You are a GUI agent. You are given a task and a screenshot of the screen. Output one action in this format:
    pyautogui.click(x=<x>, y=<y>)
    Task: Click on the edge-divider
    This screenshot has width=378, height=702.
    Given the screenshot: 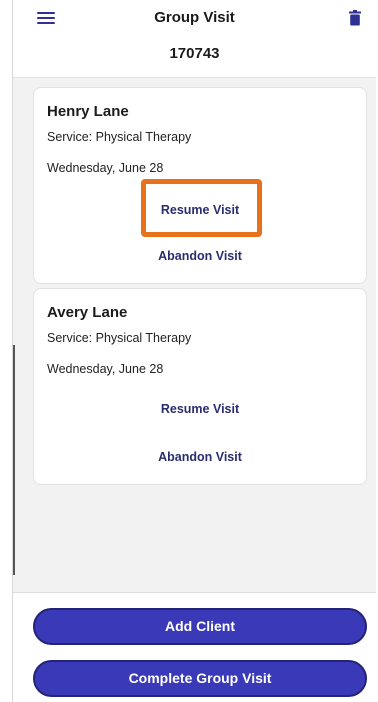 What is the action you would take?
    pyautogui.click(x=14, y=460)
    